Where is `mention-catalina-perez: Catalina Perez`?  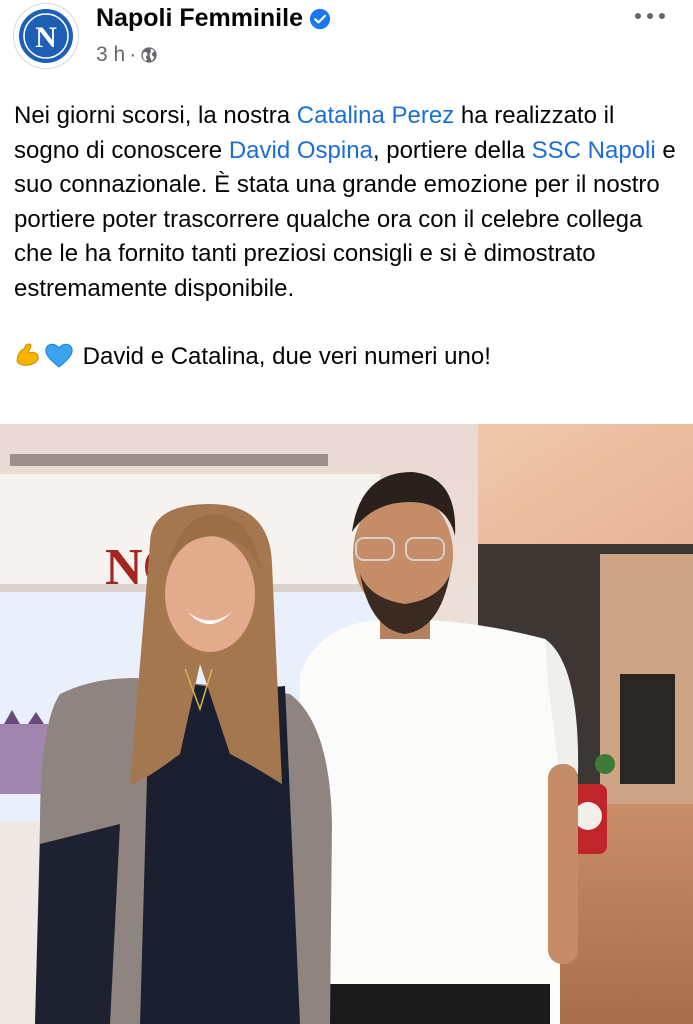 mention-catalina-perez: Catalina Perez is located at coordinates (375, 115).